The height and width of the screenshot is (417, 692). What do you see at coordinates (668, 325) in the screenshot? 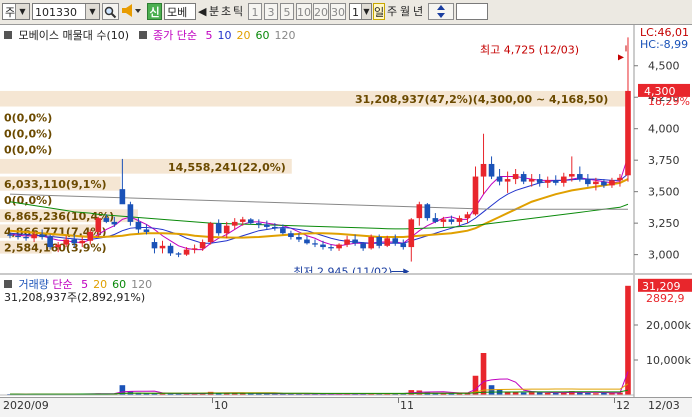
I see `volume-y-tick-label: 20,000k` at bounding box center [668, 325].